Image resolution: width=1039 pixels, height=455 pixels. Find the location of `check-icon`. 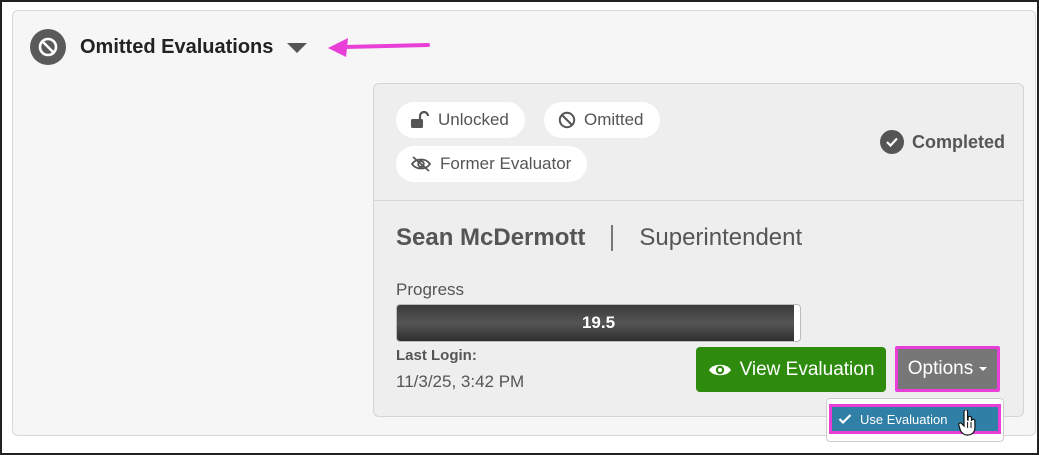

check-icon is located at coordinates (845, 419).